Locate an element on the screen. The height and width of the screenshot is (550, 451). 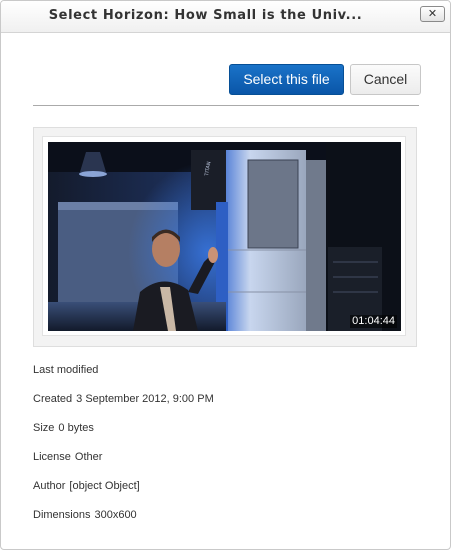
detail-label: Dimensions is located at coordinates (62, 515).